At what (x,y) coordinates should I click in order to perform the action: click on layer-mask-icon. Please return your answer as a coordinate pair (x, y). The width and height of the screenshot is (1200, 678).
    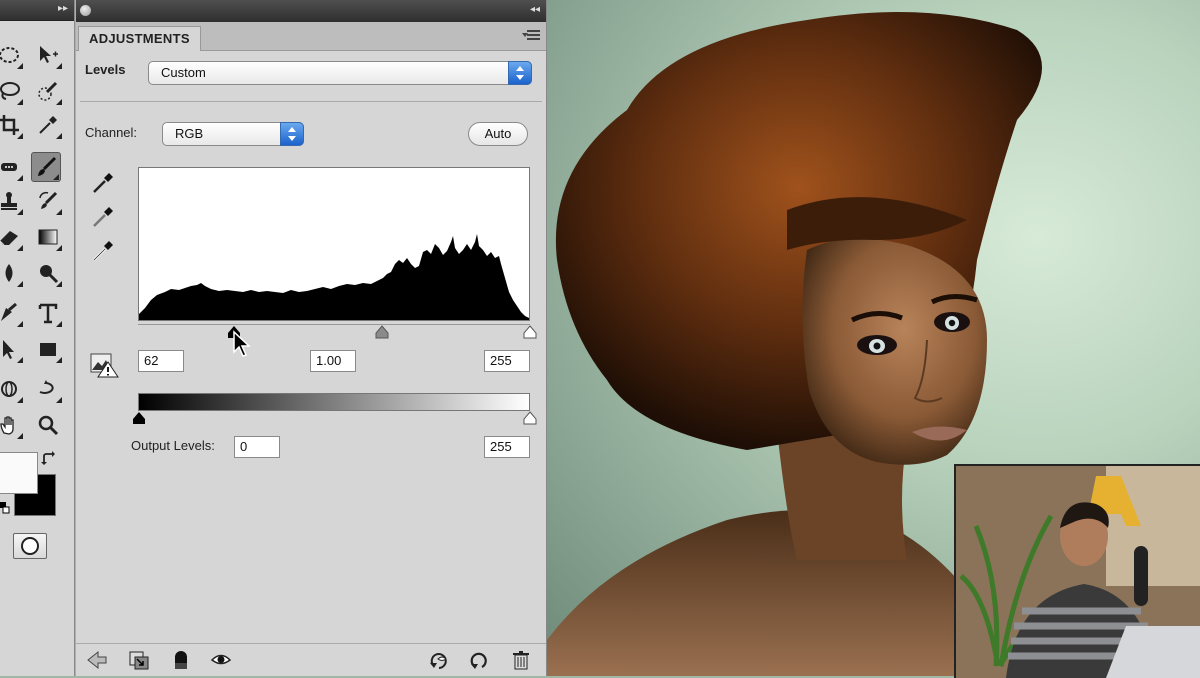
    Looking at the image, I should click on (181, 660).